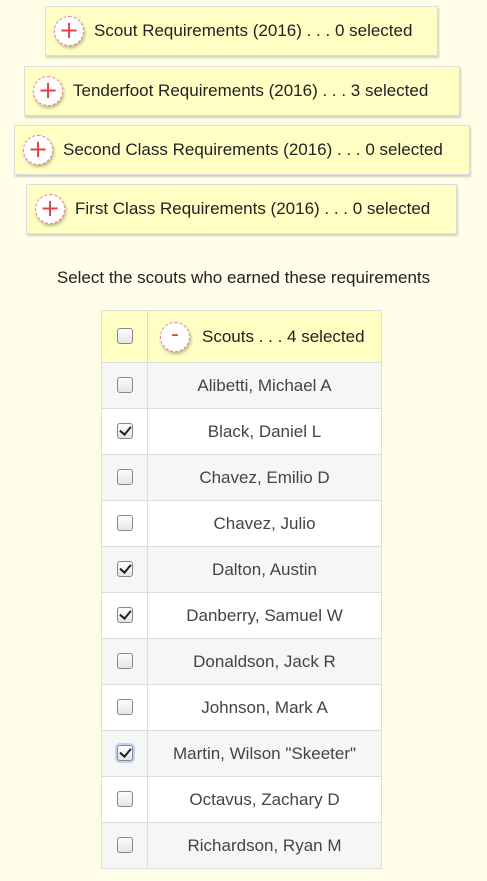 The height and width of the screenshot is (881, 487). I want to click on scout-name: Richardson, Ryan M, so click(264, 845).